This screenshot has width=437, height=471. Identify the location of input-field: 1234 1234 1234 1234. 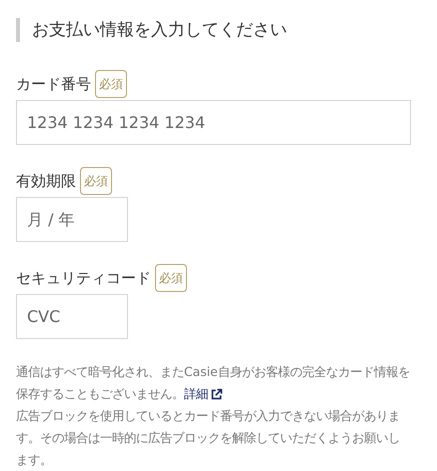
(213, 122).